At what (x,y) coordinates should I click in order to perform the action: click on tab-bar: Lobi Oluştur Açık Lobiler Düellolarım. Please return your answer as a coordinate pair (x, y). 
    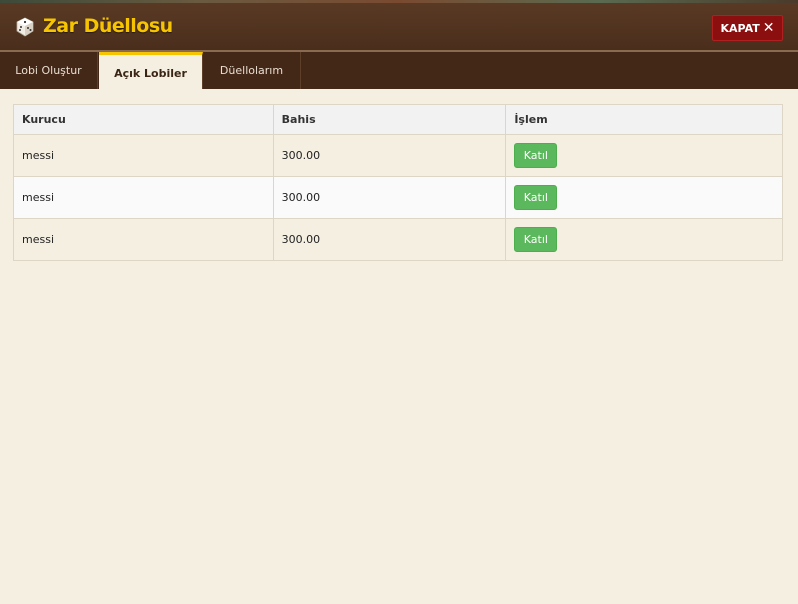
    Looking at the image, I should click on (399, 70).